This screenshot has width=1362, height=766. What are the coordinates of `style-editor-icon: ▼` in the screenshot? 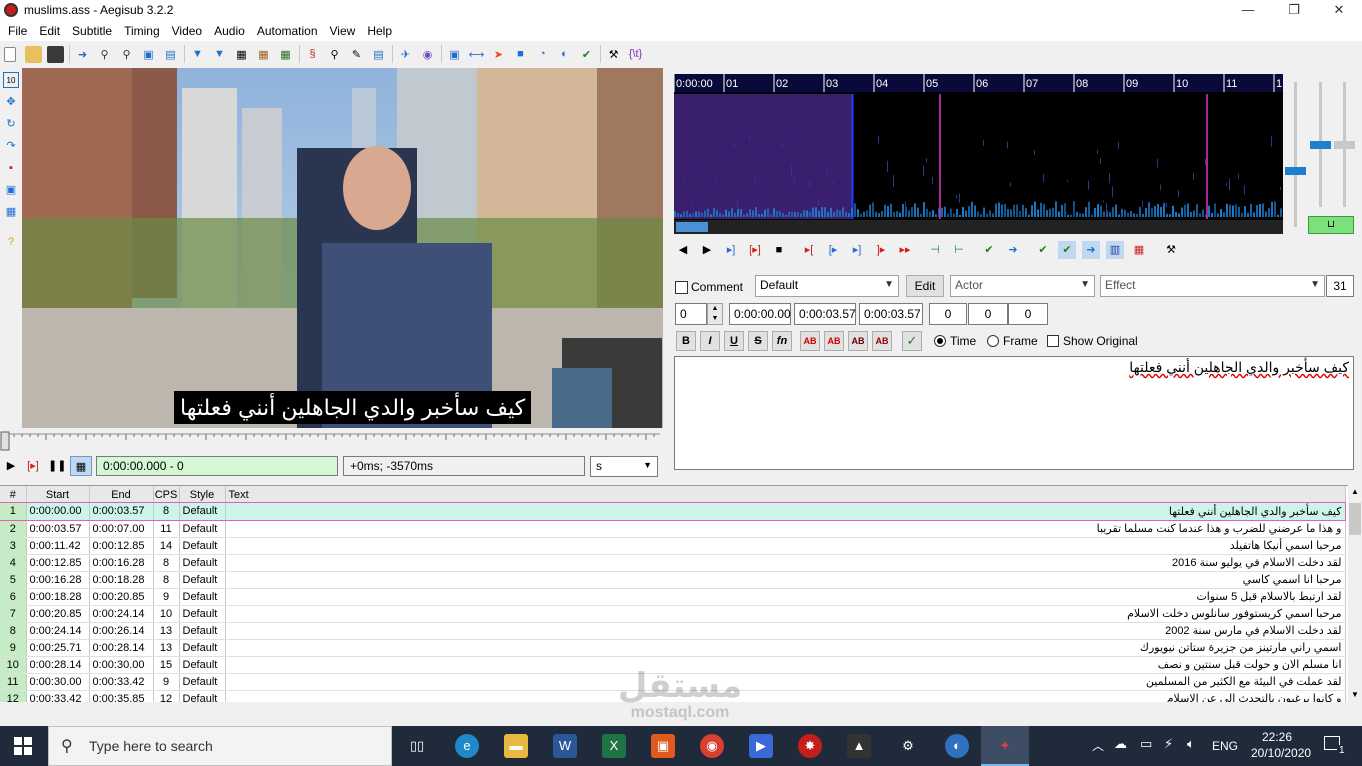 It's located at (219, 54).